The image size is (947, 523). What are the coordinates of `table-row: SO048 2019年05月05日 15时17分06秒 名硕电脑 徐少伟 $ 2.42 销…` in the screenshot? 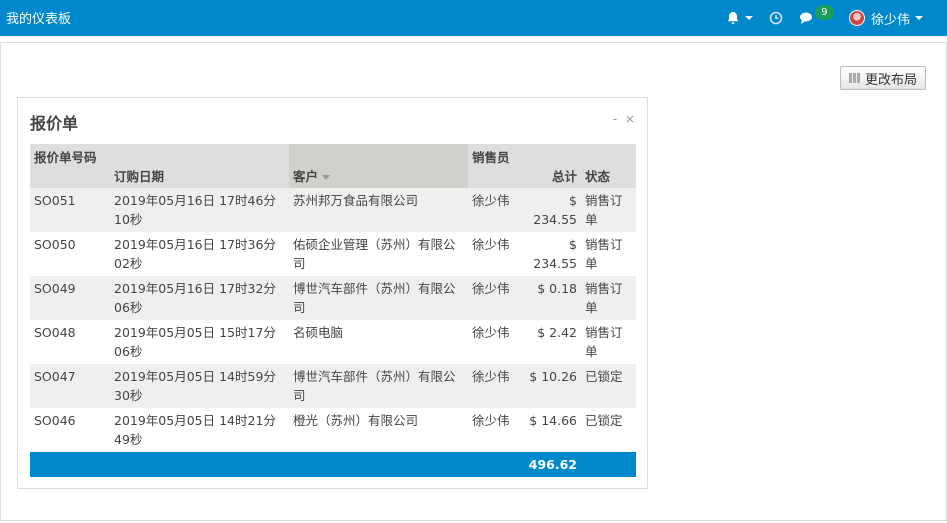 It's located at (333, 342).